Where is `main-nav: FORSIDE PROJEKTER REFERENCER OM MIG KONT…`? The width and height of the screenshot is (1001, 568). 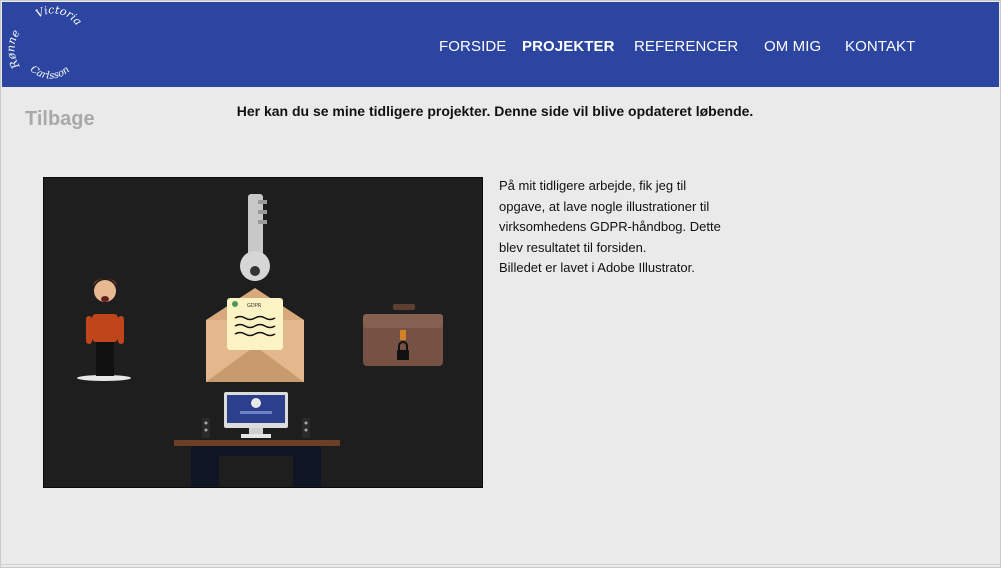 main-nav: FORSIDE PROJEKTER REFERENCER OM MIG KONT… is located at coordinates (500, 48).